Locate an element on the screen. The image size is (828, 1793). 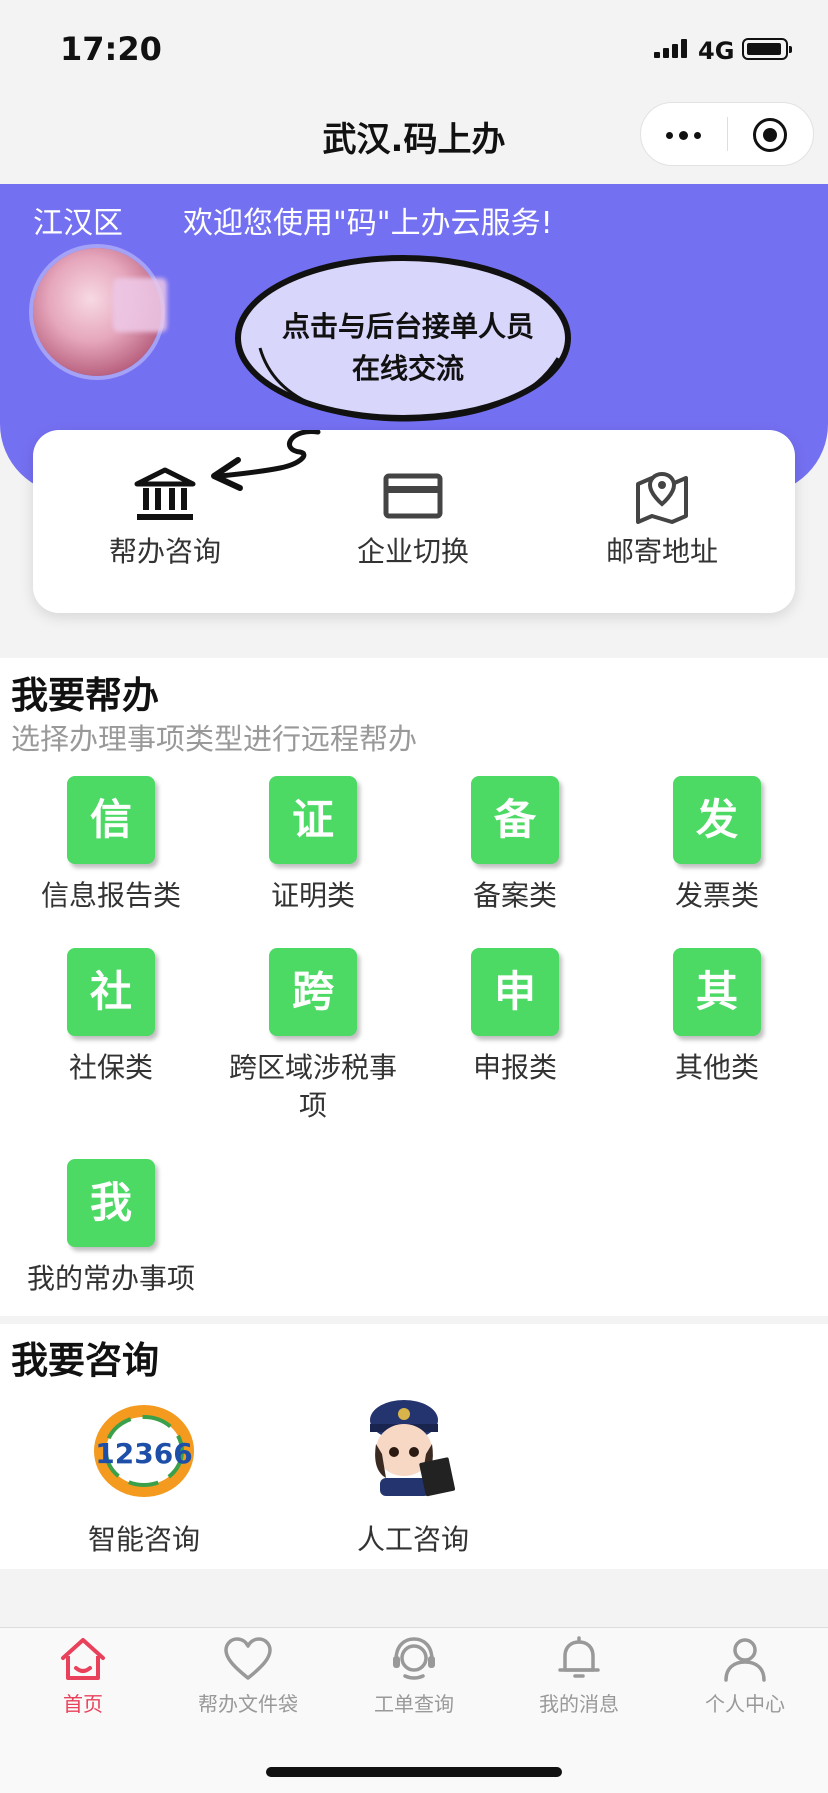
help-item-tile: 申 is located at coordinates (515, 992).